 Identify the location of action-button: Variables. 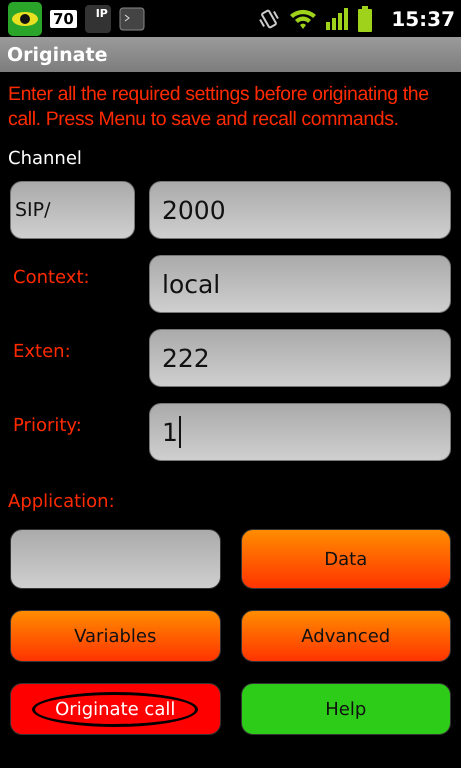
(115, 636).